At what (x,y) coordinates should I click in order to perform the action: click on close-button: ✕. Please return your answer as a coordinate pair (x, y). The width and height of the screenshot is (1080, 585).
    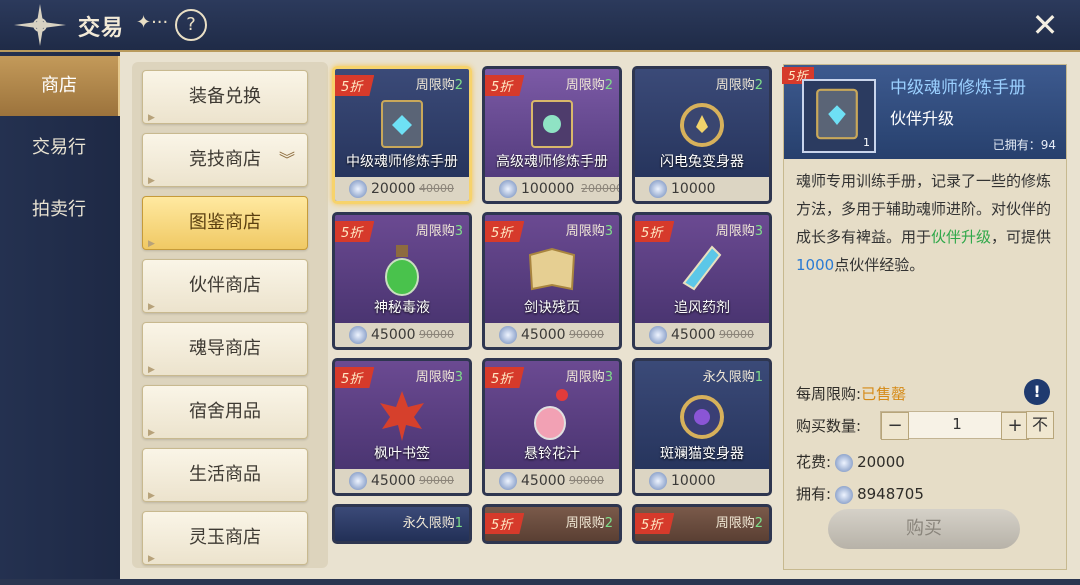
    Looking at the image, I should click on (1045, 25).